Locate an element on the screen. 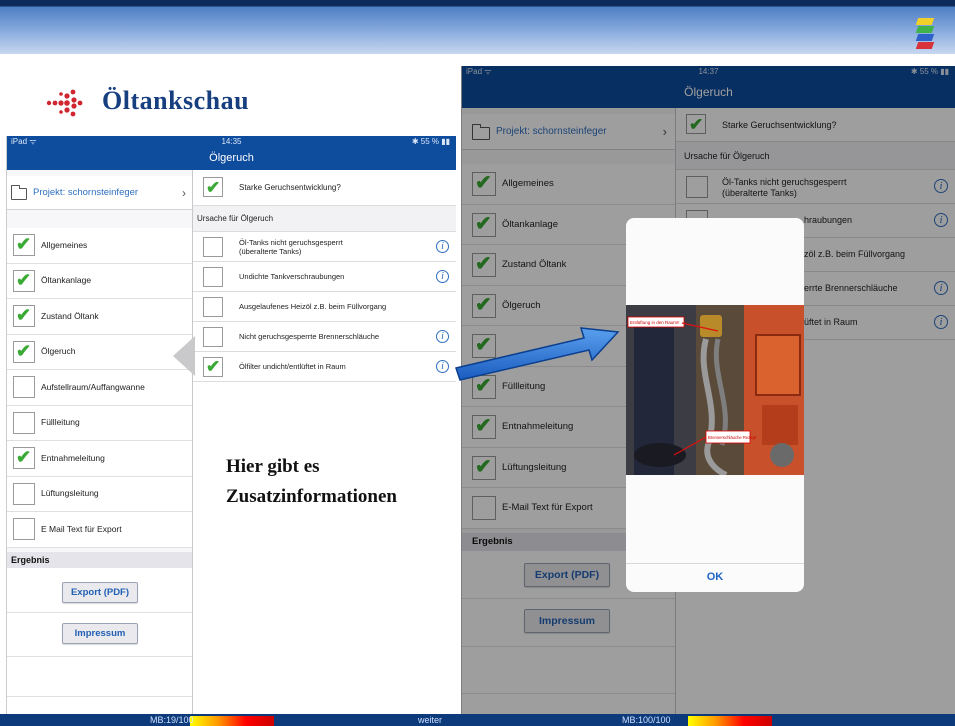 The image size is (955, 726). sidebar-item: Füllleitung is located at coordinates (99, 423).